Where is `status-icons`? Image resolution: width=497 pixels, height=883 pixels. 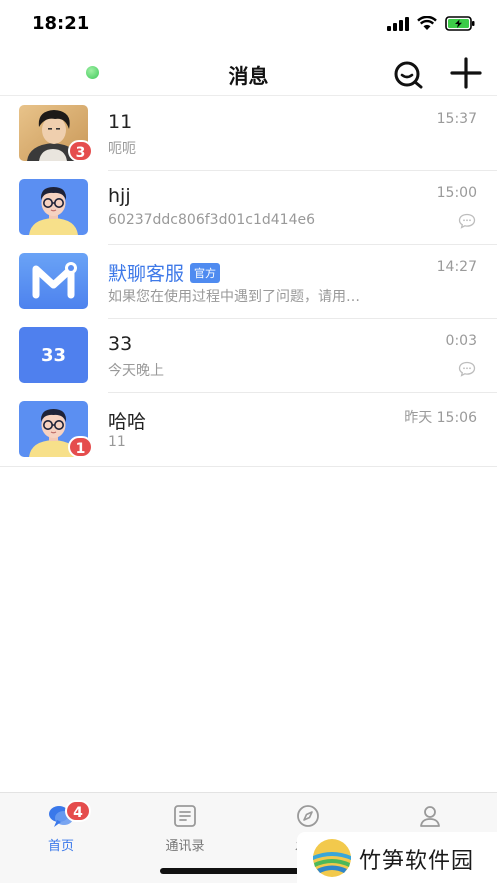 status-icons is located at coordinates (431, 23).